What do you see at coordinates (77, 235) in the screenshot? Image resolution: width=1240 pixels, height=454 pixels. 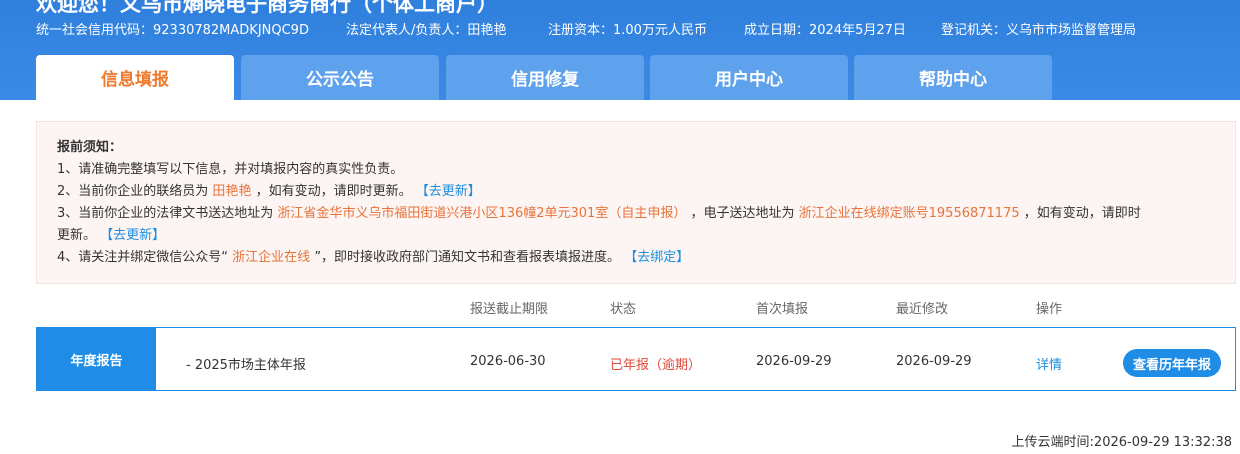 I see `notice-line-3-text-d: 更新。` at bounding box center [77, 235].